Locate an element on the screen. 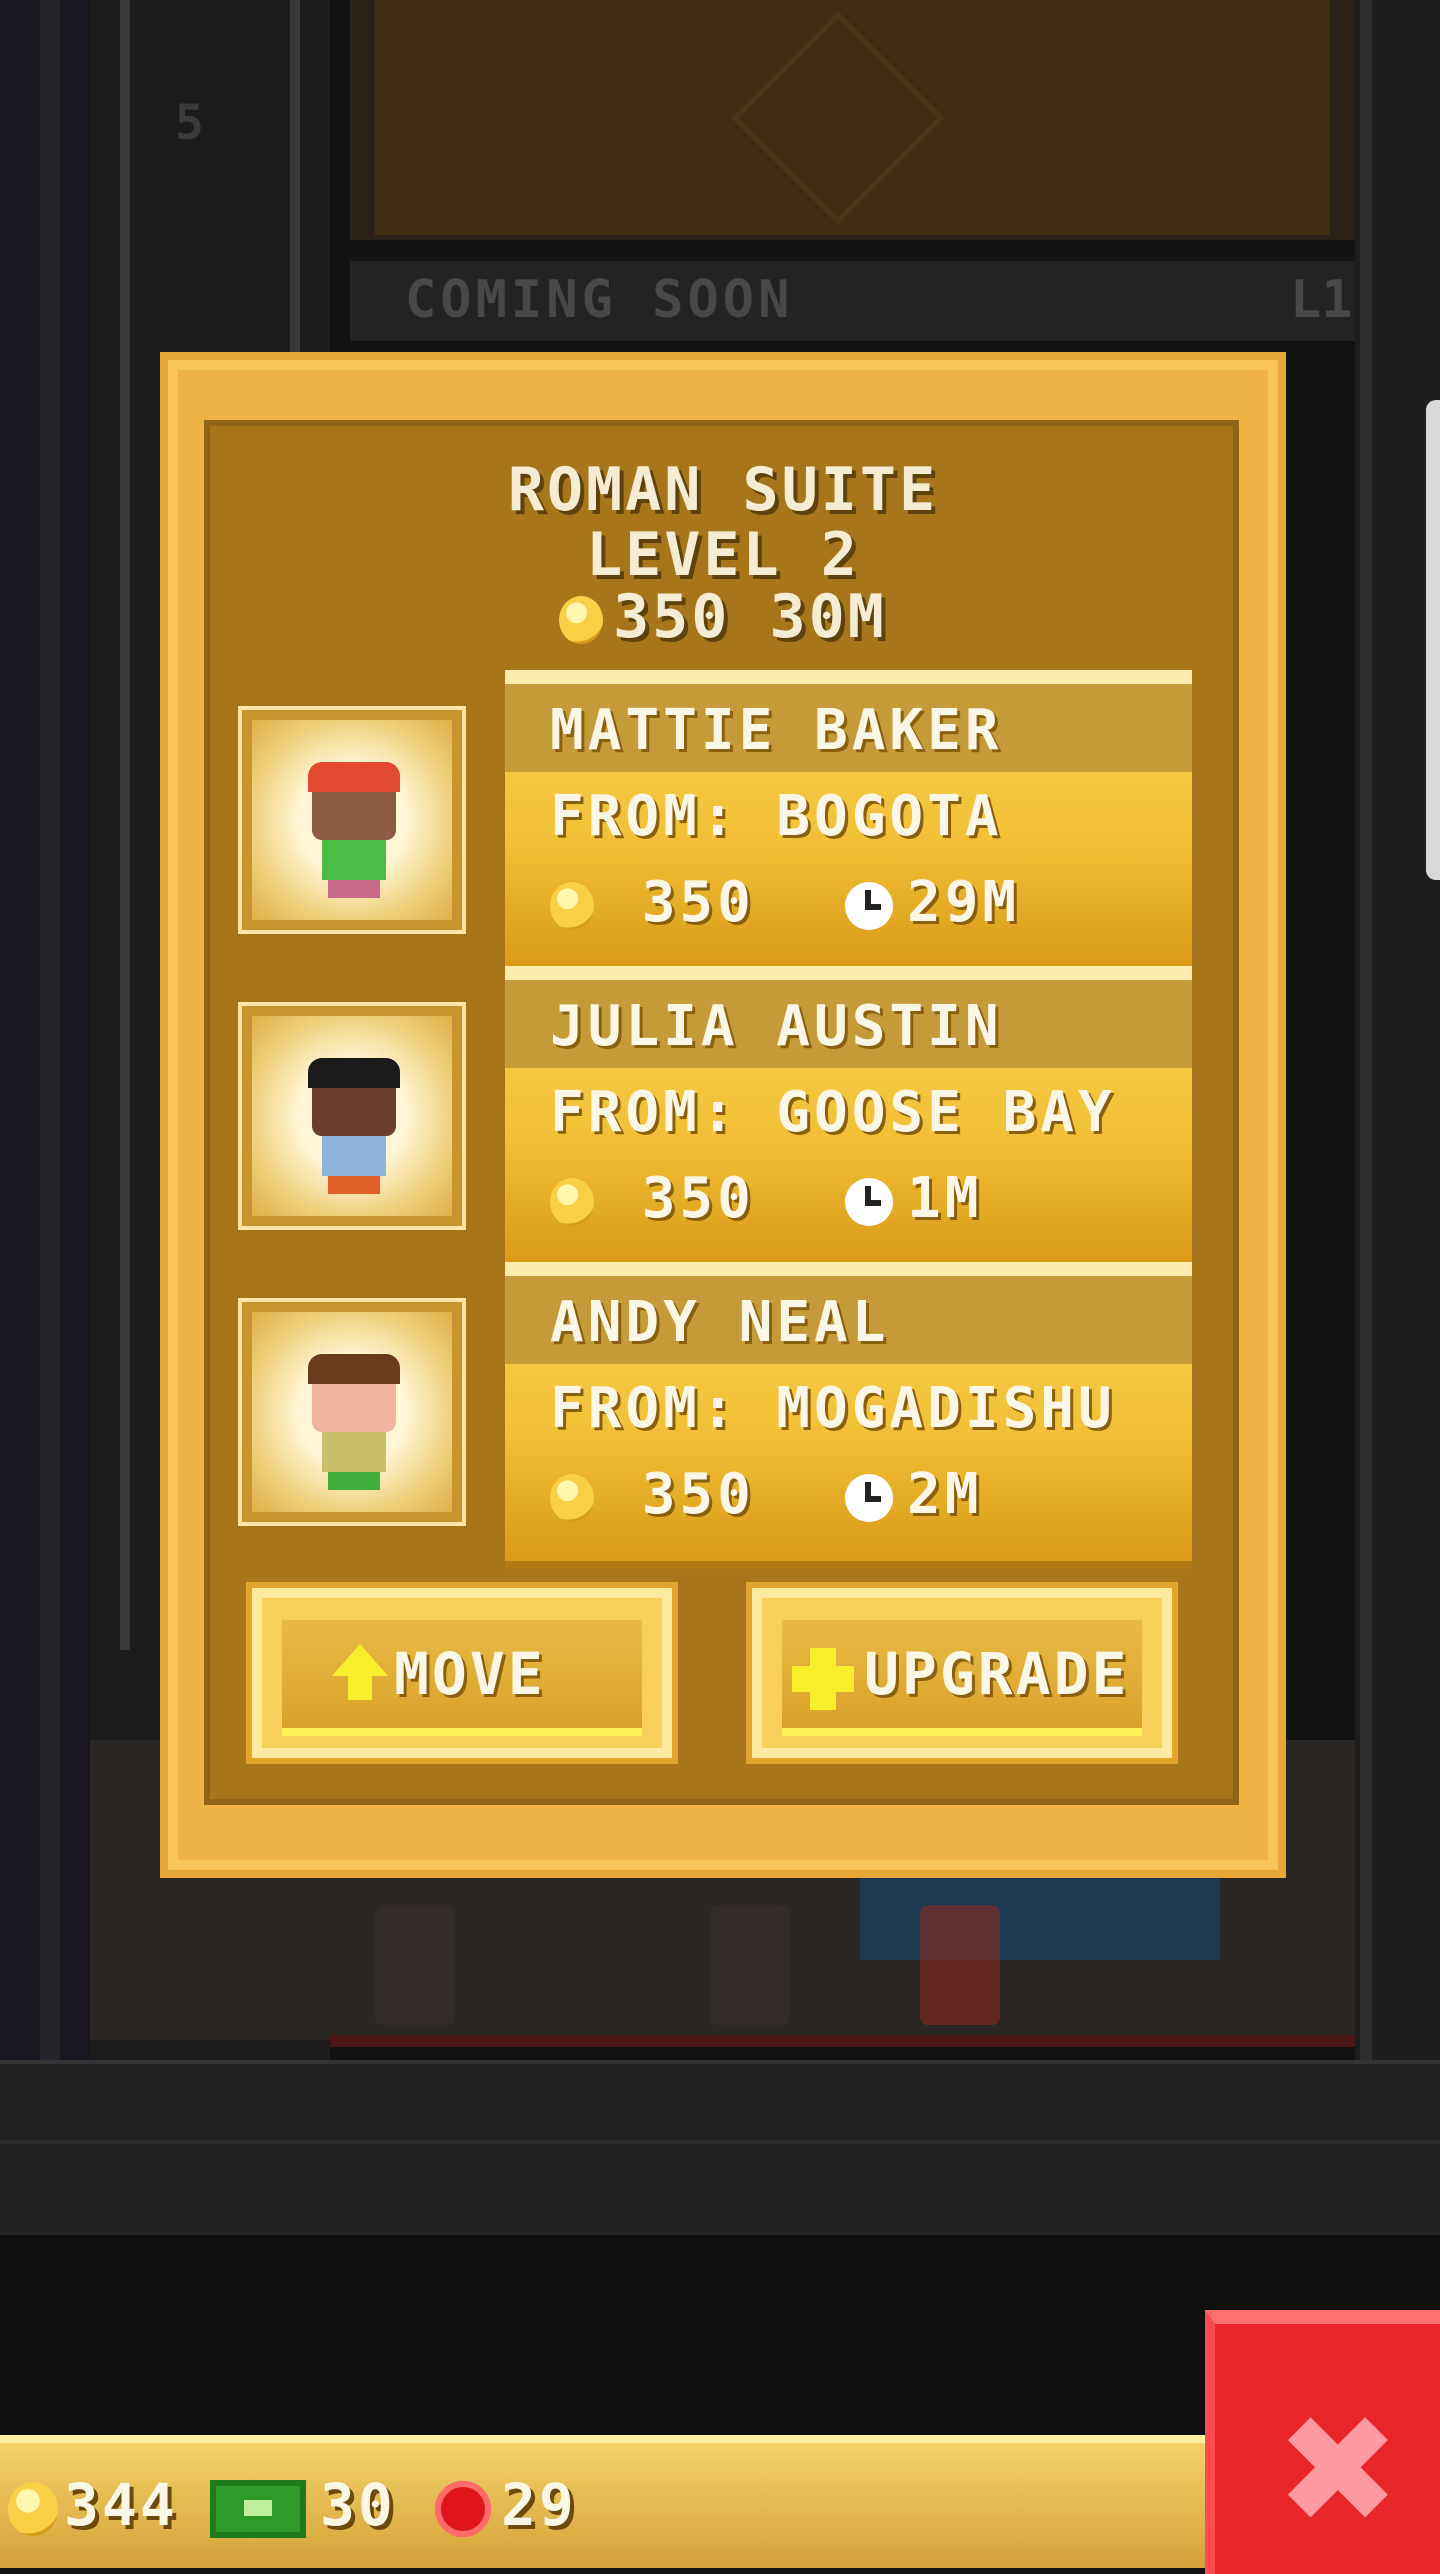 The image size is (1440, 2574). street-level is located at coordinates (720, 2149).